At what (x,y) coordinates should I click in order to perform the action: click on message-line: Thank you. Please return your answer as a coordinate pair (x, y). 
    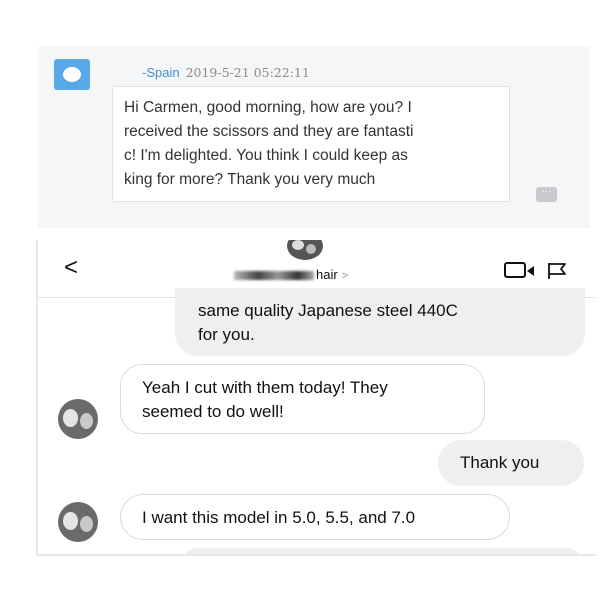
    Looking at the image, I should click on (500, 462).